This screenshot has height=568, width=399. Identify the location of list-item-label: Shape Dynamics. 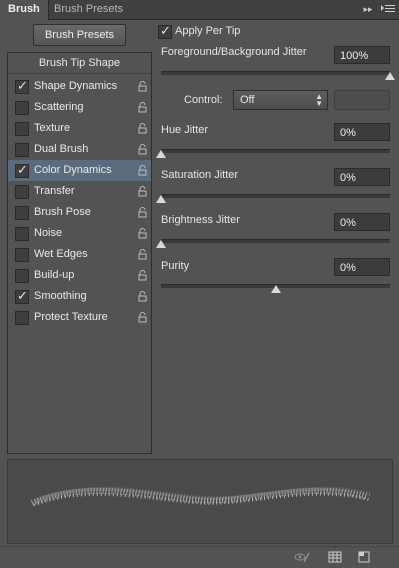
(76, 86).